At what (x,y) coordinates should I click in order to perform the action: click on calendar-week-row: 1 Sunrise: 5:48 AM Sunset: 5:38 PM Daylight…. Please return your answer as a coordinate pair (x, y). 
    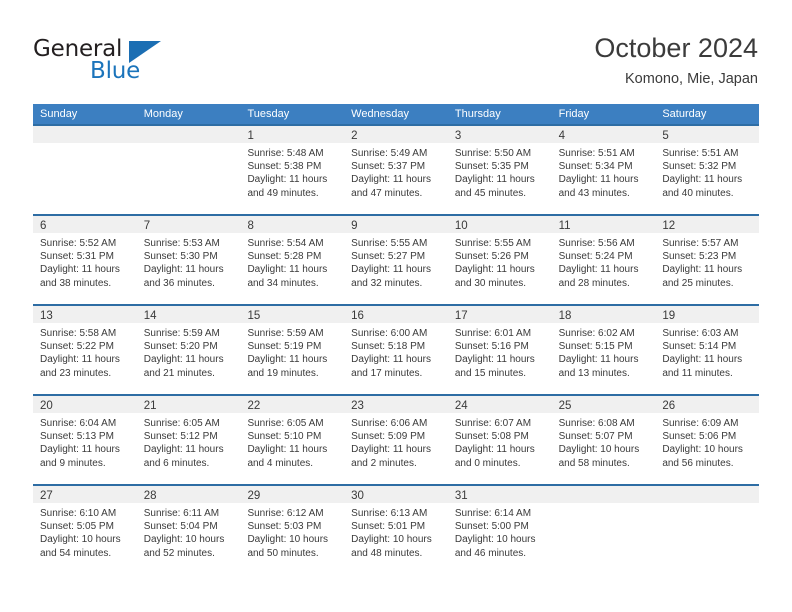
    Looking at the image, I should click on (396, 169).